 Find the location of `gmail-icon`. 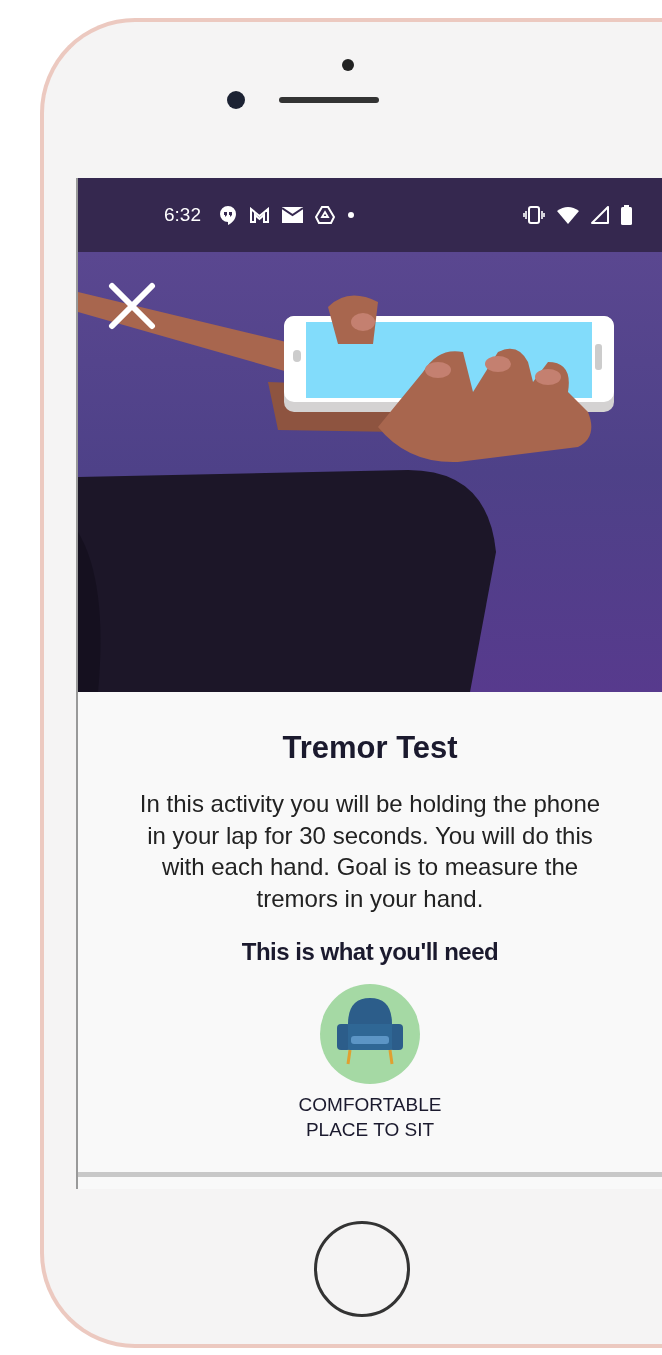

gmail-icon is located at coordinates (259, 215).